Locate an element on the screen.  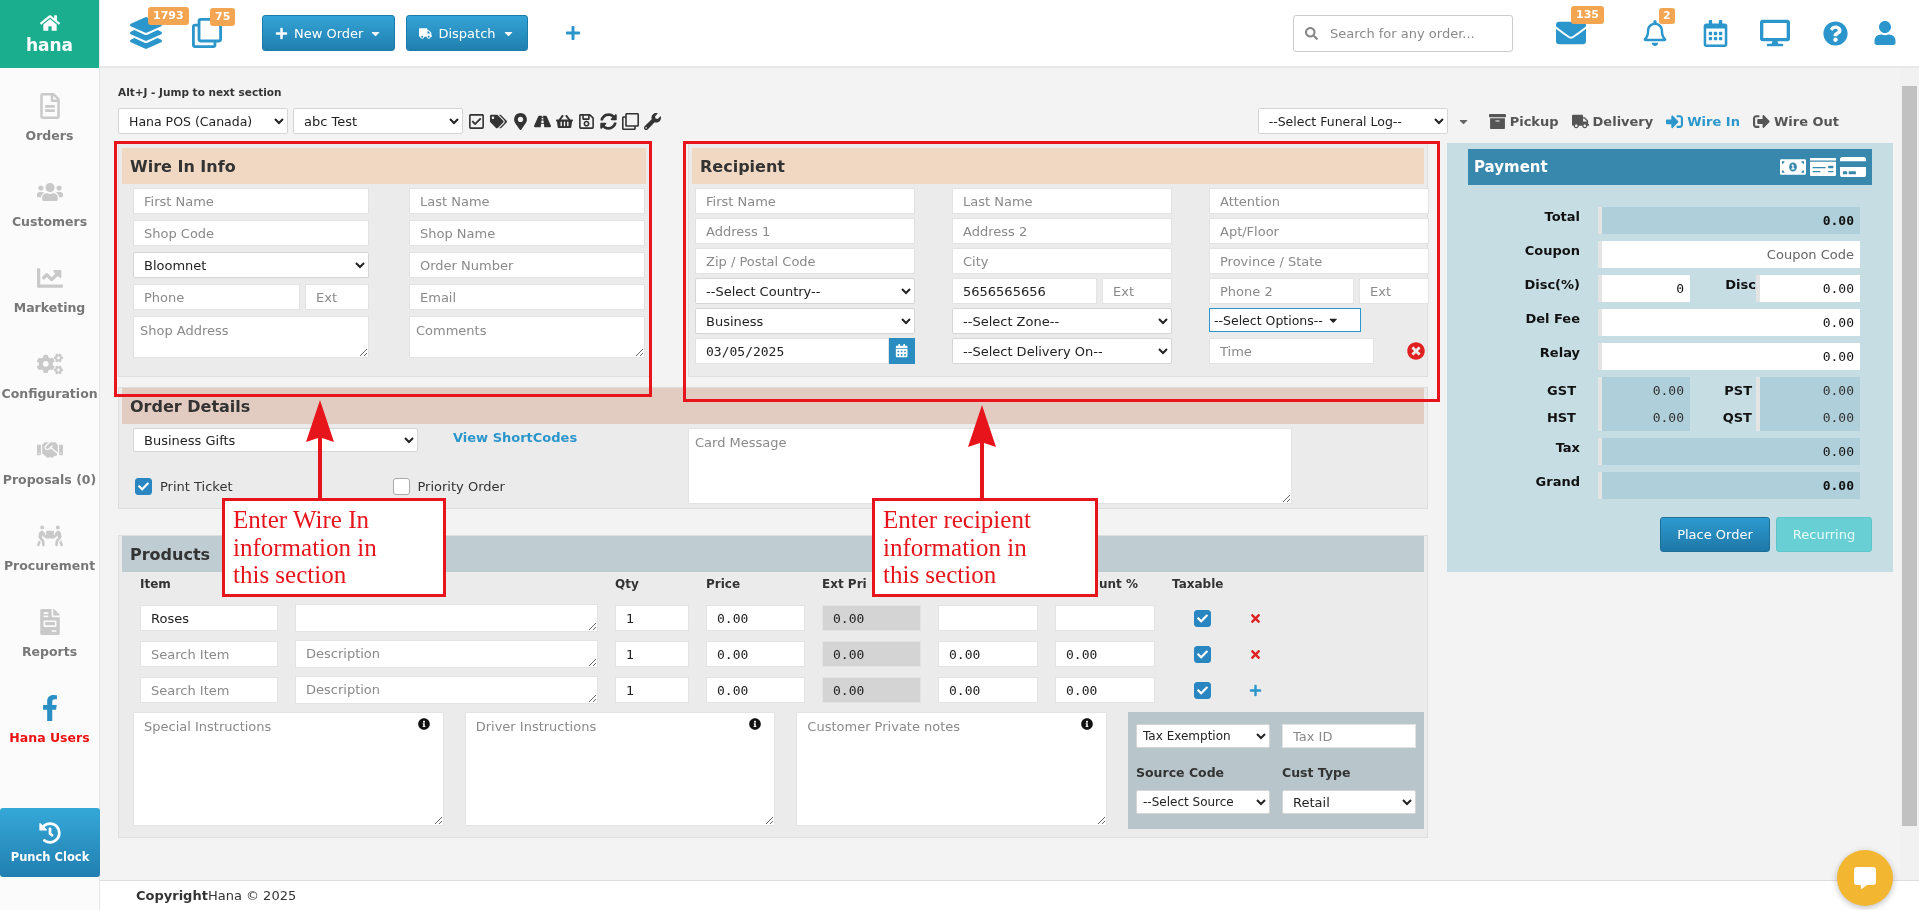
nav-link: Procurement is located at coordinates (49, 566).